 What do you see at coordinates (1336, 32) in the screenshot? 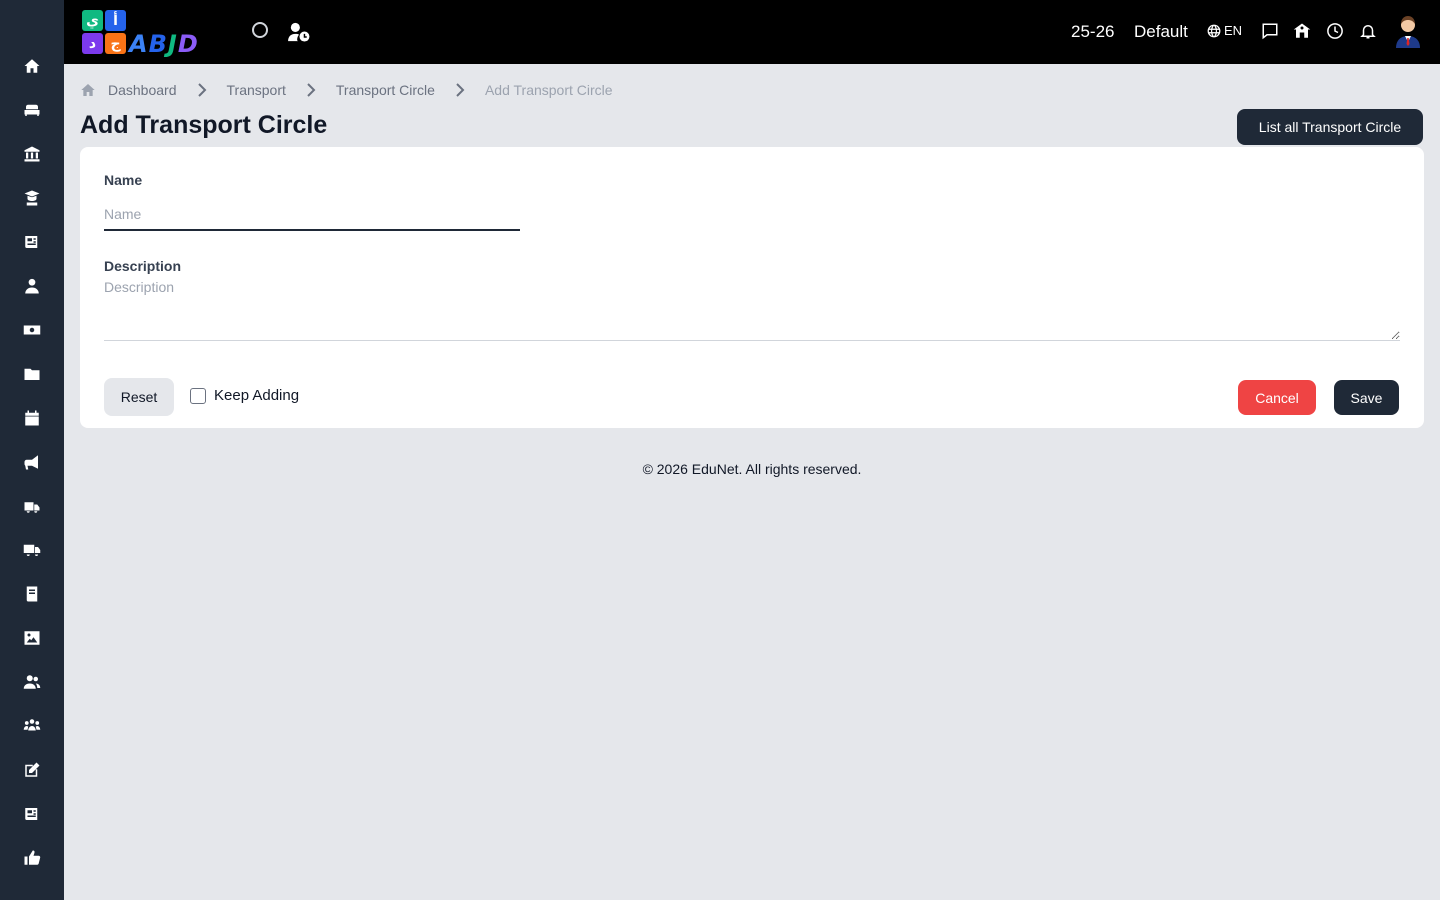
I see `clock-icon` at bounding box center [1336, 32].